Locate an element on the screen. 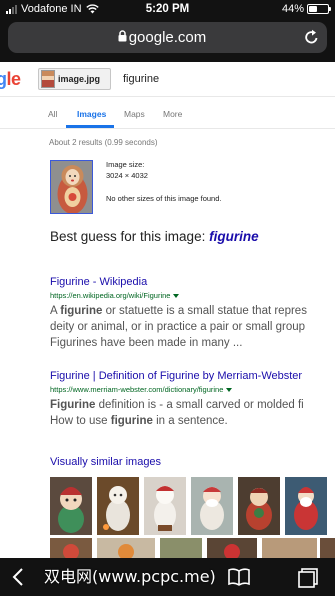 This screenshot has width=335, height=596. battery-percent: 44% is located at coordinates (292, 9).